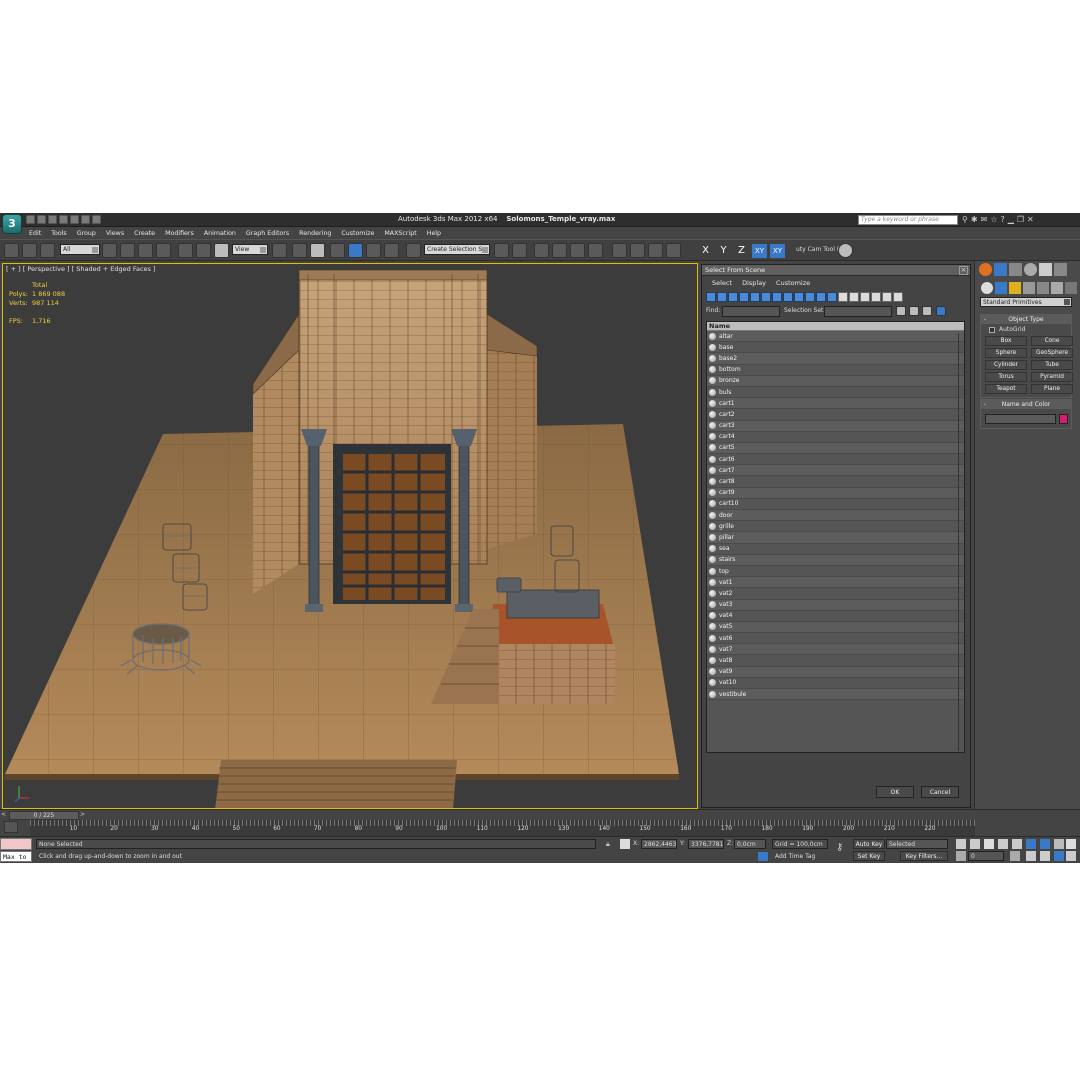 The height and width of the screenshot is (1080, 1080). I want to click on menu-animation: Animation, so click(220, 233).